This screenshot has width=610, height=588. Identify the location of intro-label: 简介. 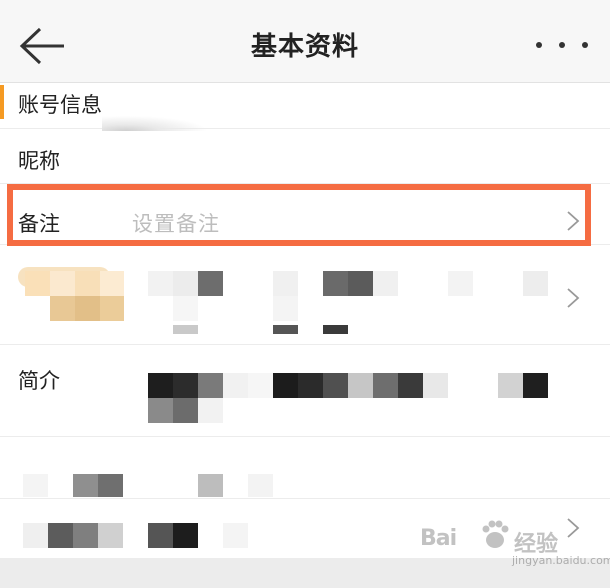
(39, 381).